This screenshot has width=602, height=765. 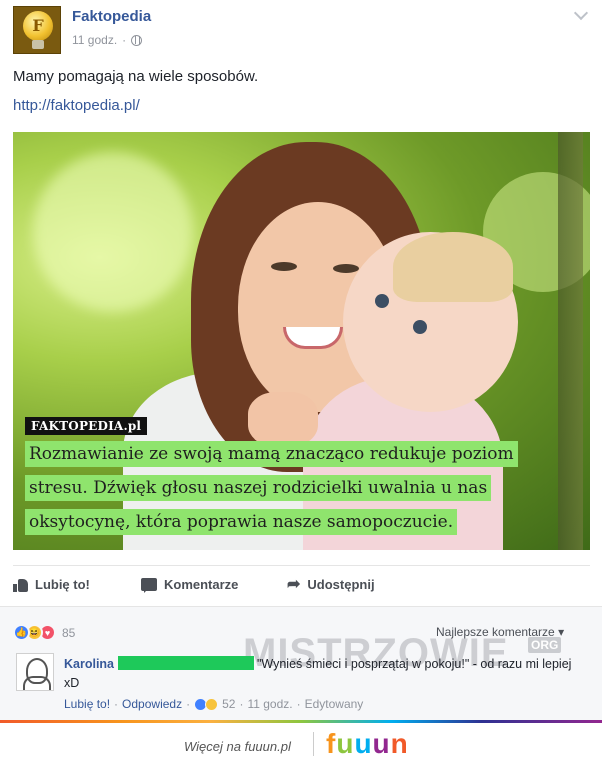 What do you see at coordinates (545, 645) in the screenshot?
I see `watermark-suffix: ORG` at bounding box center [545, 645].